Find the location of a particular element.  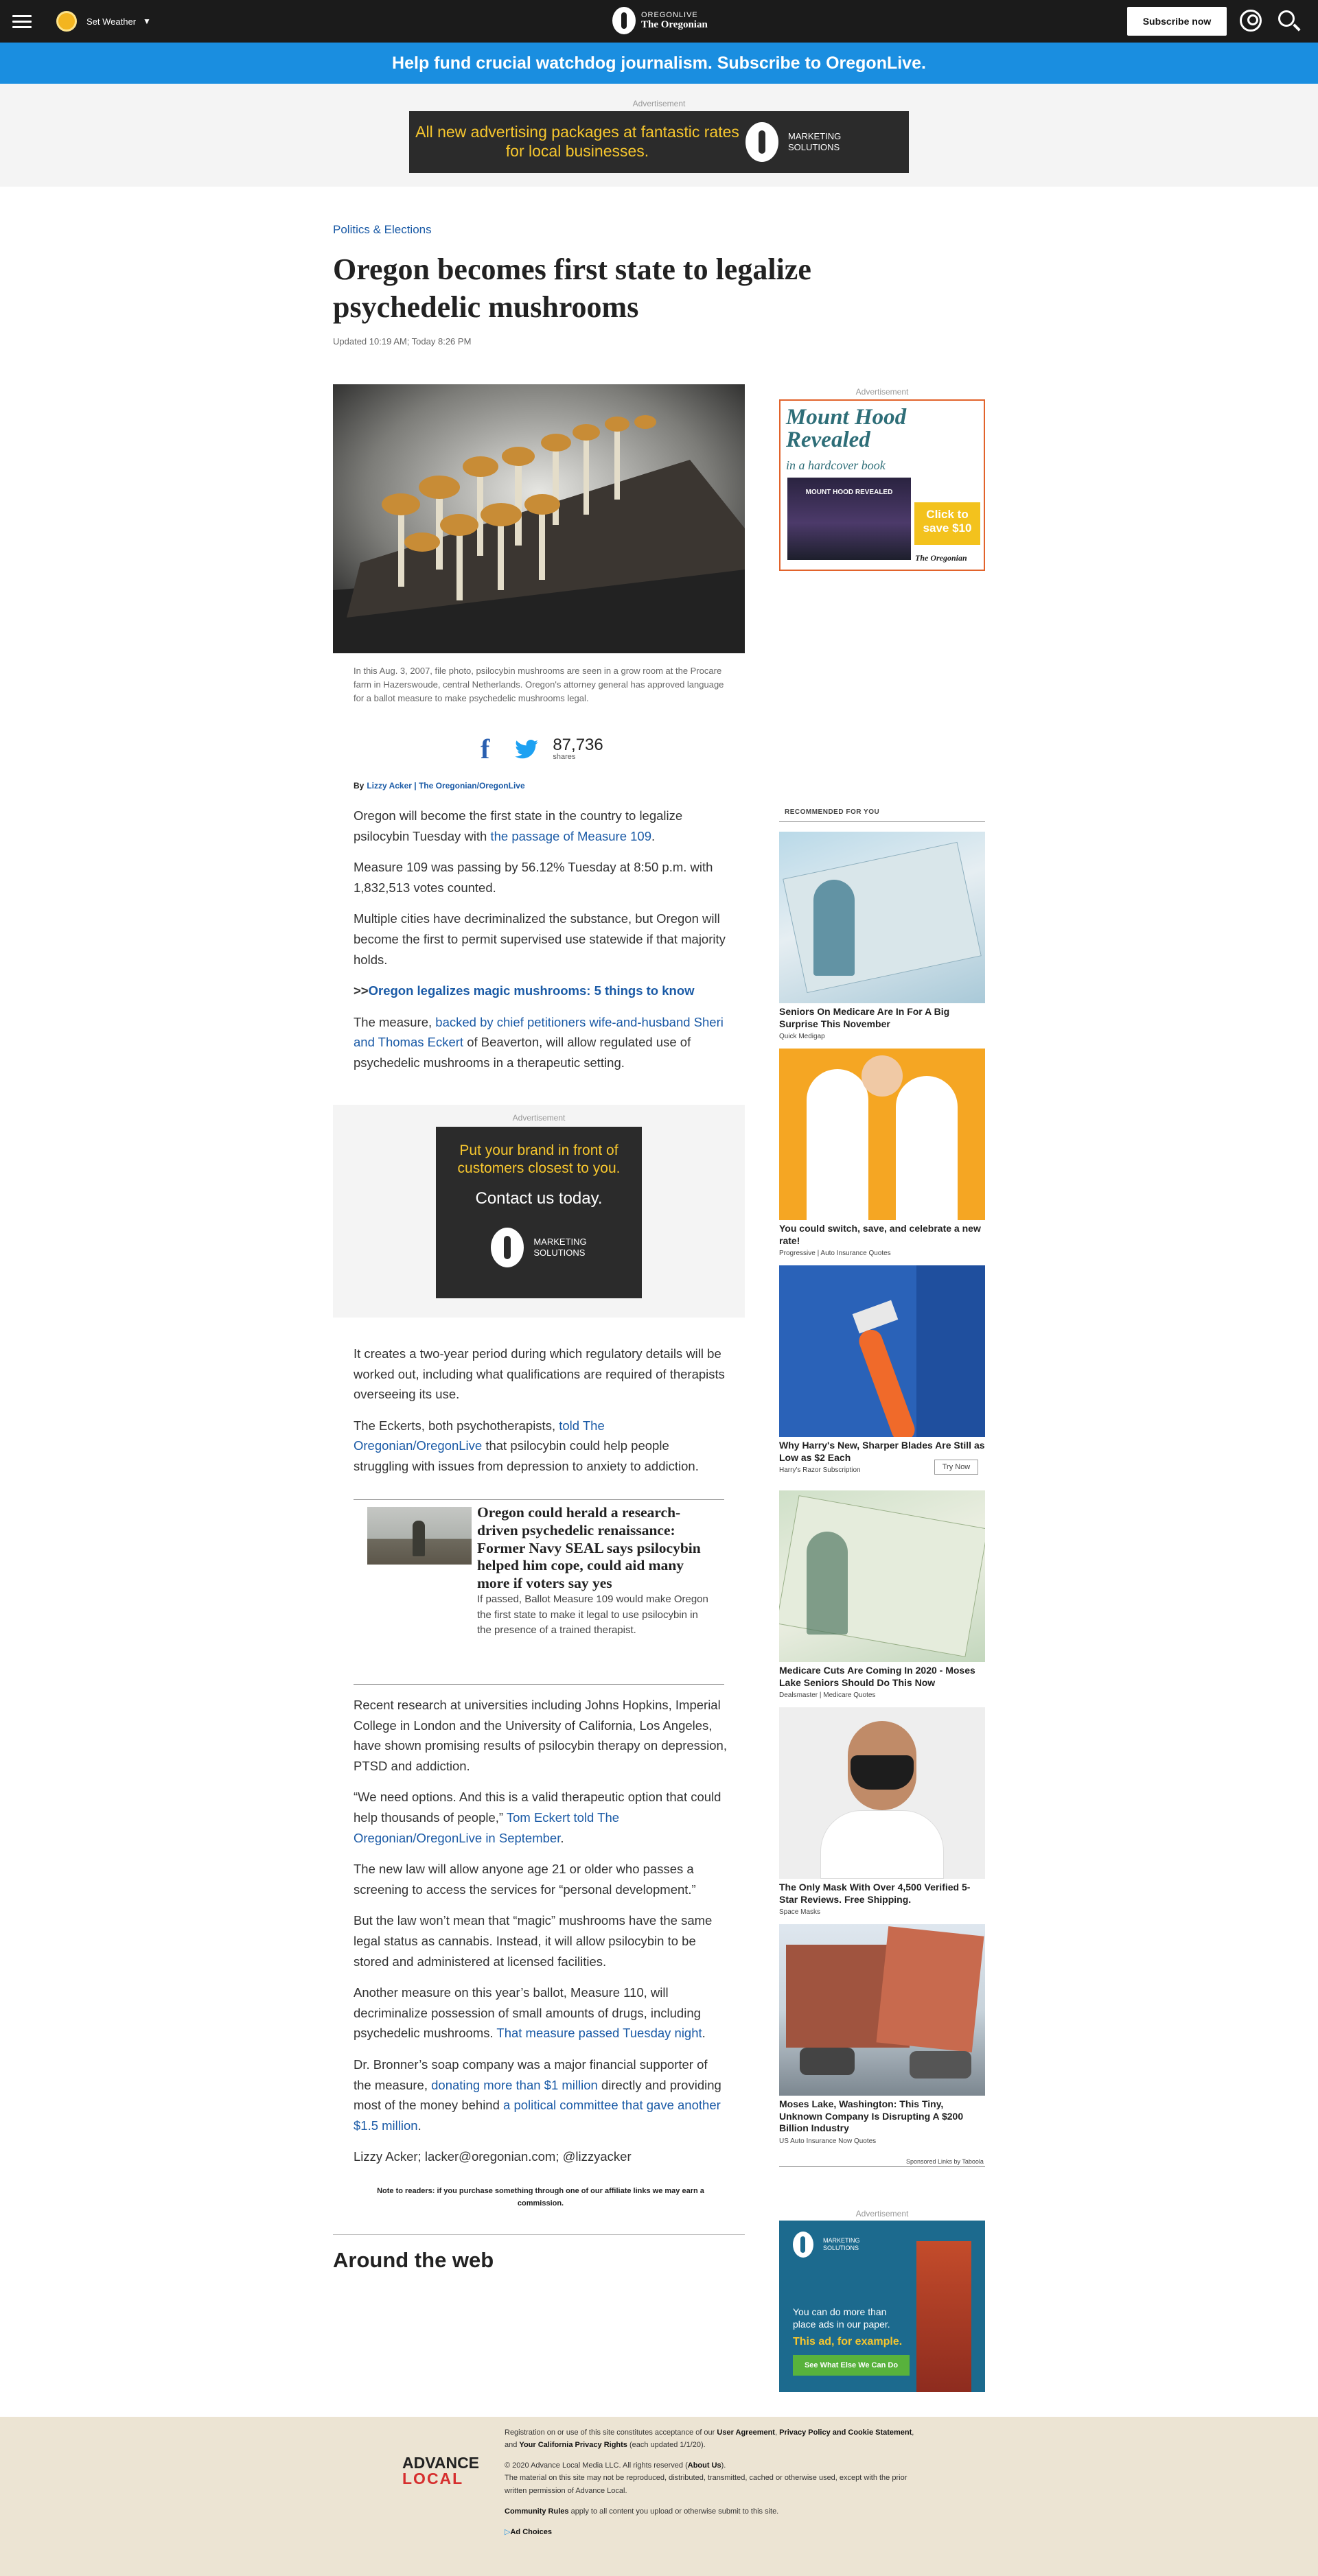

footer-paragraph: ▷Ad Choices is located at coordinates (710, 2532).